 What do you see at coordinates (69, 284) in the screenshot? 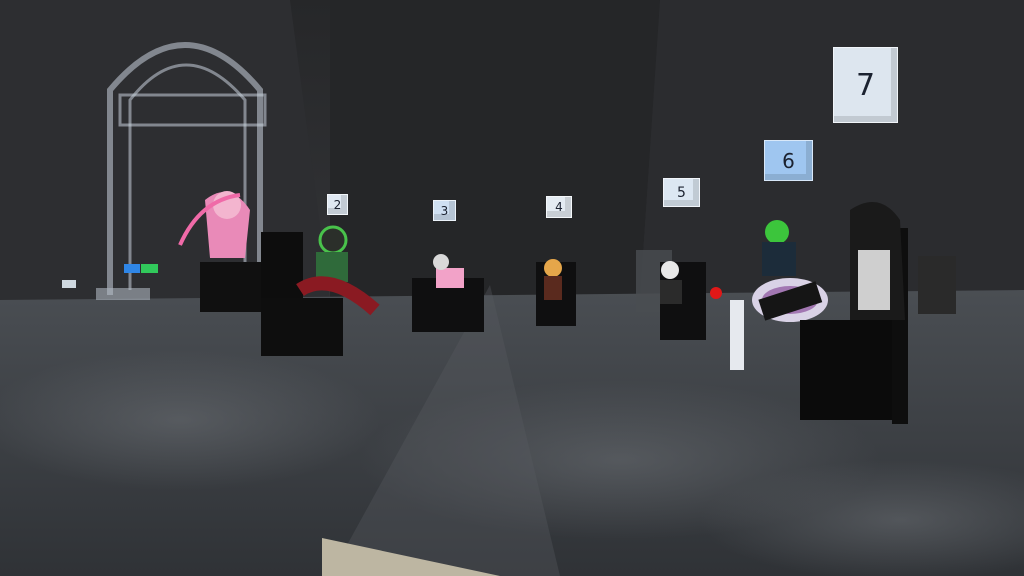
I see `small-floor-panel` at bounding box center [69, 284].